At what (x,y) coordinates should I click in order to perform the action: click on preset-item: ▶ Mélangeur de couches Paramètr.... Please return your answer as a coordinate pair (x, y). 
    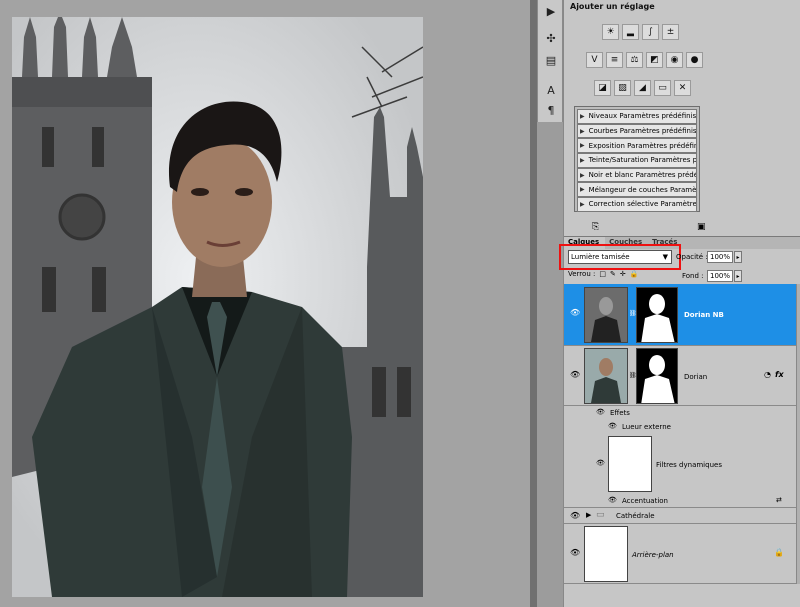
    Looking at the image, I should click on (637, 190).